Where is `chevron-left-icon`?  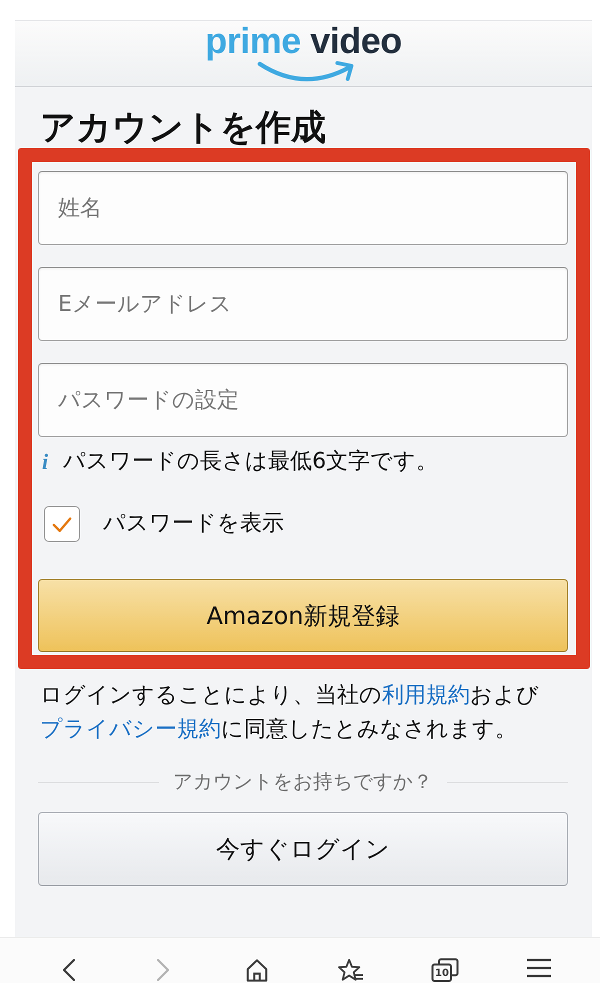 chevron-left-icon is located at coordinates (69, 970).